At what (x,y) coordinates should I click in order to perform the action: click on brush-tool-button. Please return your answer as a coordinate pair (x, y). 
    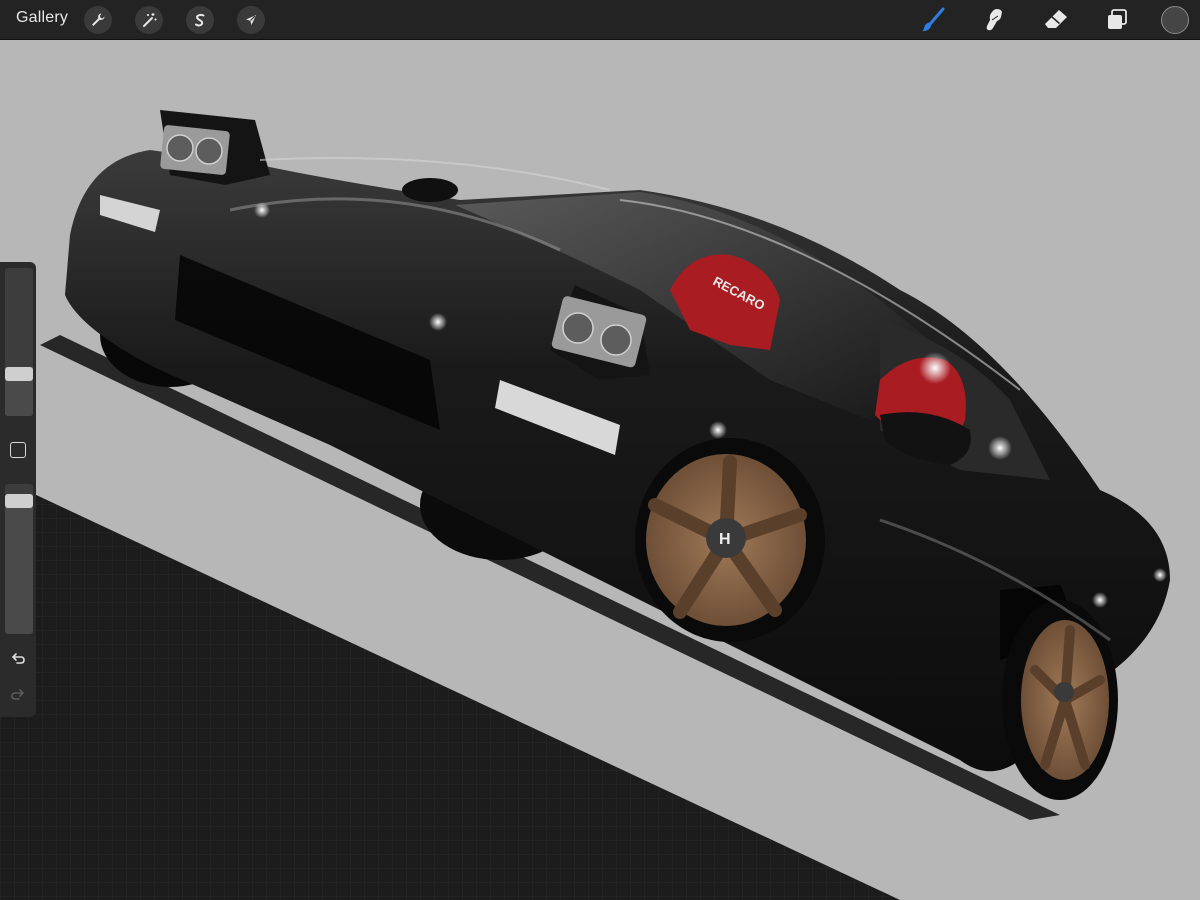
    Looking at the image, I should click on (933, 20).